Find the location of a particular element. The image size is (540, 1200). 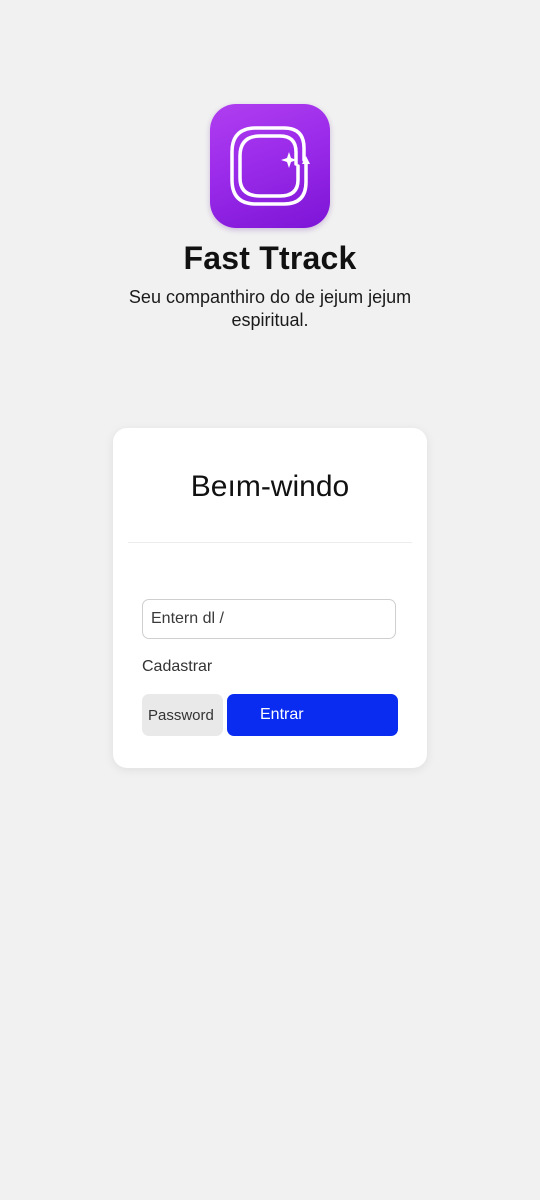

password-field is located at coordinates (182, 715).